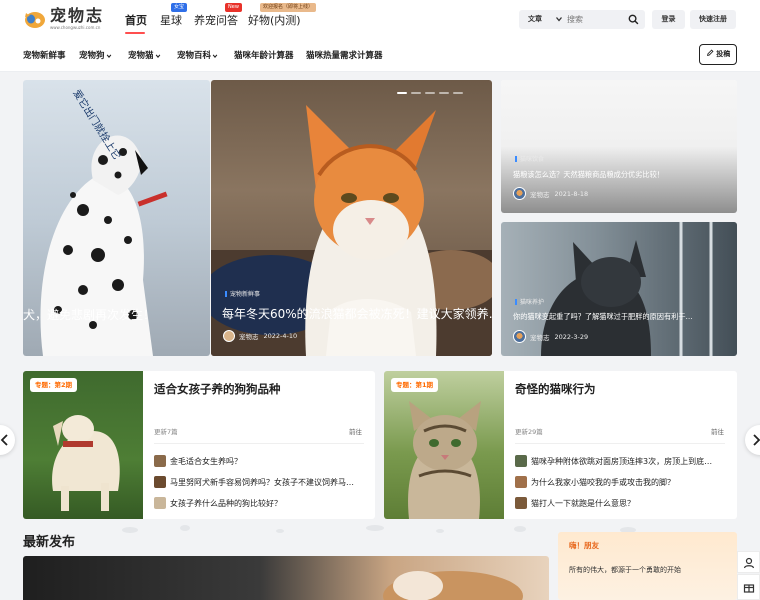 Image resolution: width=760 pixels, height=600 pixels. What do you see at coordinates (668, 19) in the screenshot?
I see `login-button: 登录` at bounding box center [668, 19].